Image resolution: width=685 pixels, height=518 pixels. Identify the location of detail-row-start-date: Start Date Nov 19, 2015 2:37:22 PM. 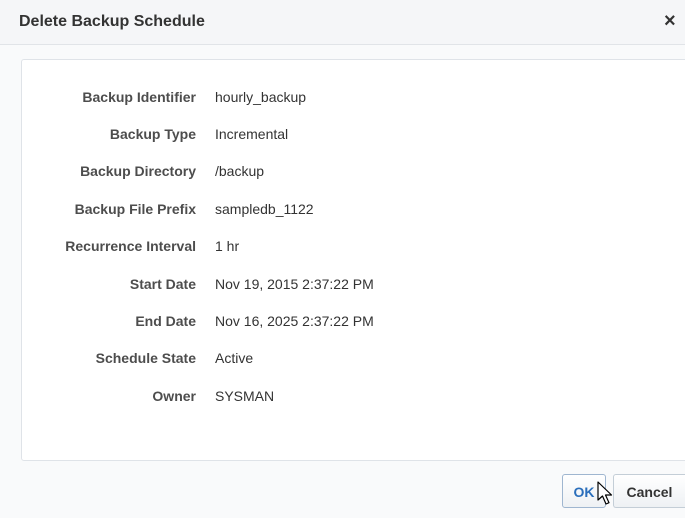
(353, 286).